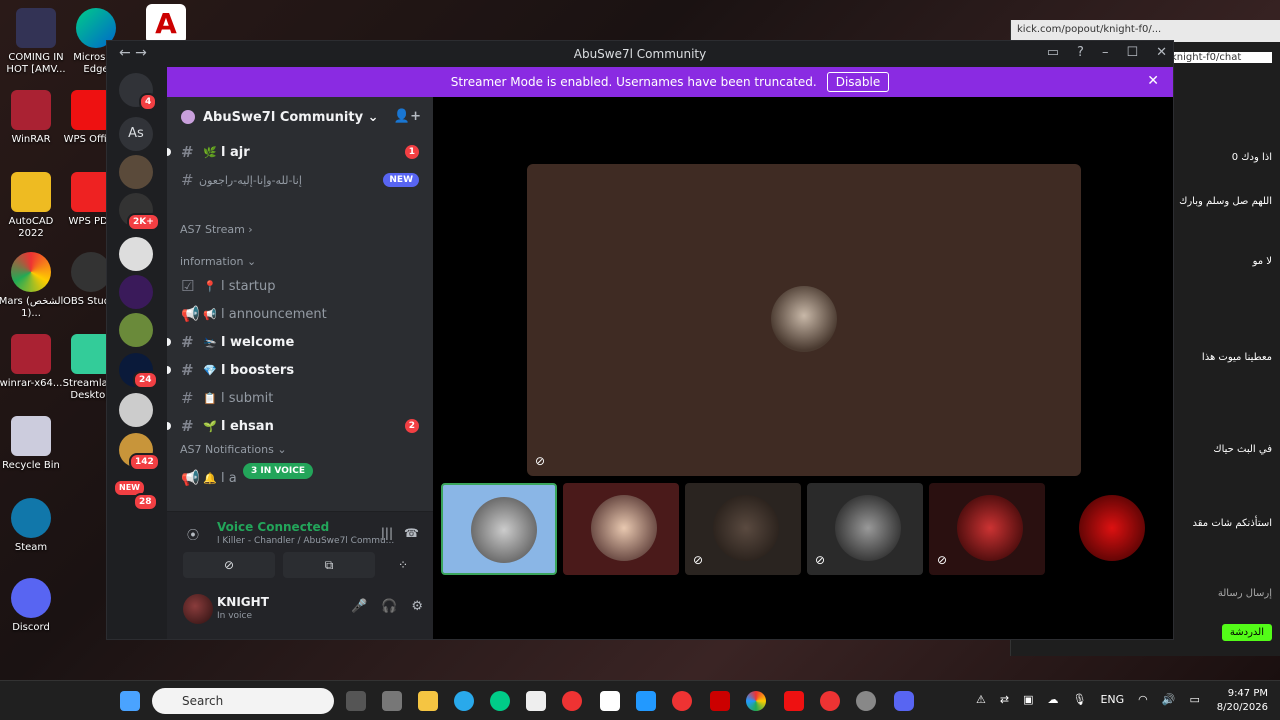 The height and width of the screenshot is (720, 1280). Describe the element at coordinates (136, 134) in the screenshot. I see `server-as: As` at that location.